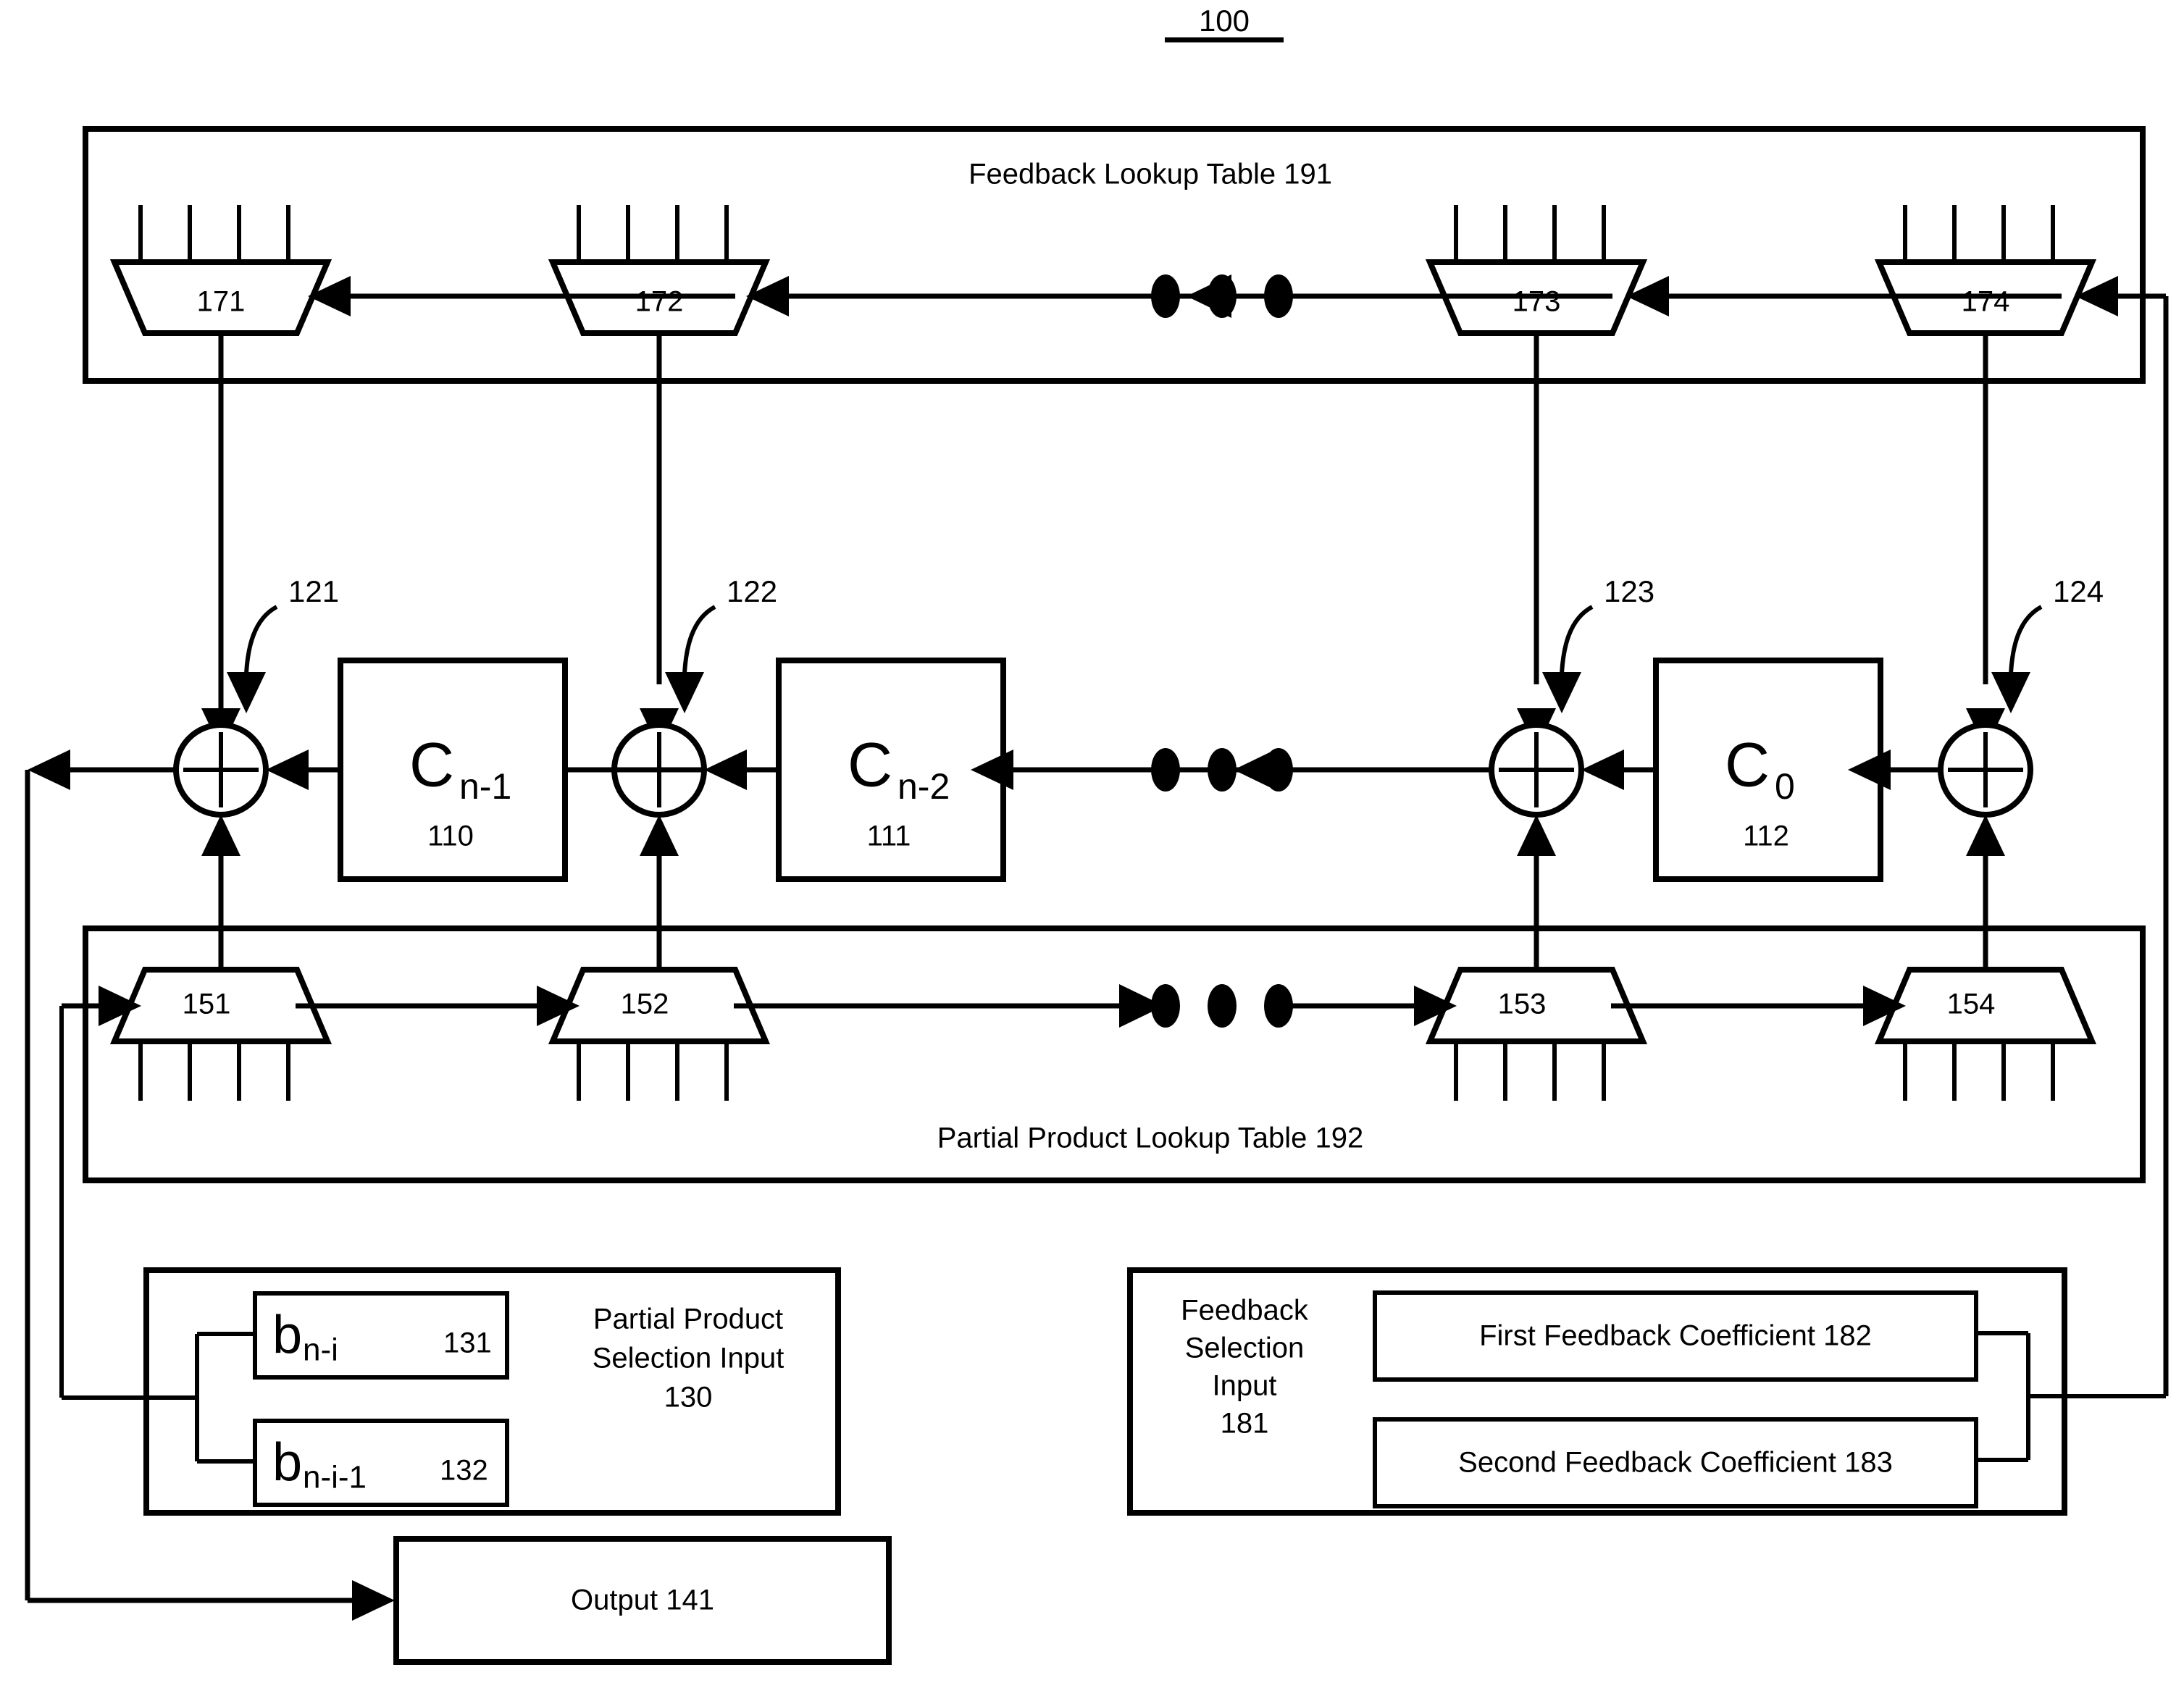  Describe the element at coordinates (381, 1335) in the screenshot. I see `partial-bit-box-131: b n-i 131` at that location.